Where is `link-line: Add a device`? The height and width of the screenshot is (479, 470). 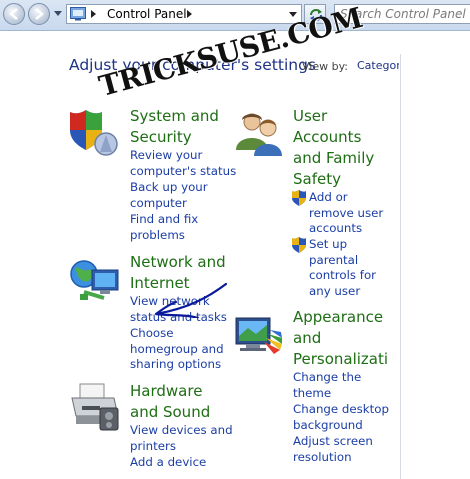
link-line: Add a device is located at coordinates (168, 463).